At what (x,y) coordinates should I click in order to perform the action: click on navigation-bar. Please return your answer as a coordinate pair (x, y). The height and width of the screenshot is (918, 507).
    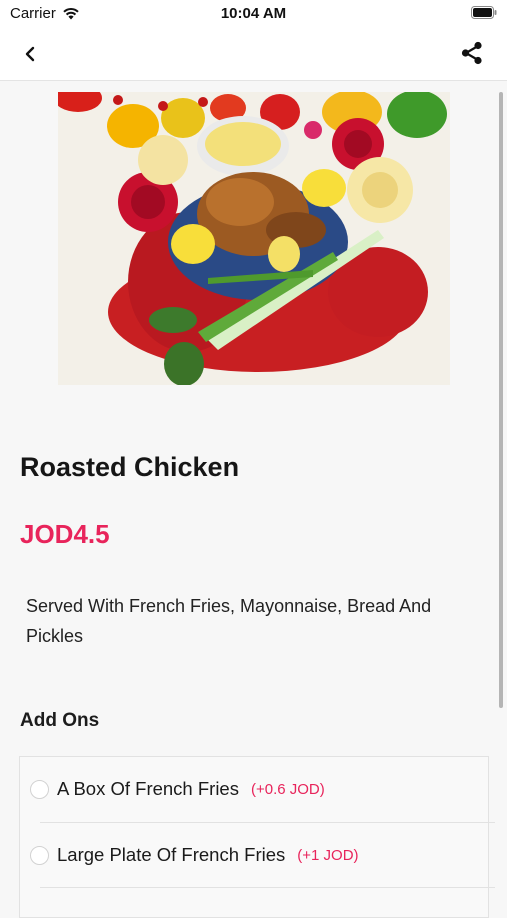
    Looking at the image, I should click on (253, 55).